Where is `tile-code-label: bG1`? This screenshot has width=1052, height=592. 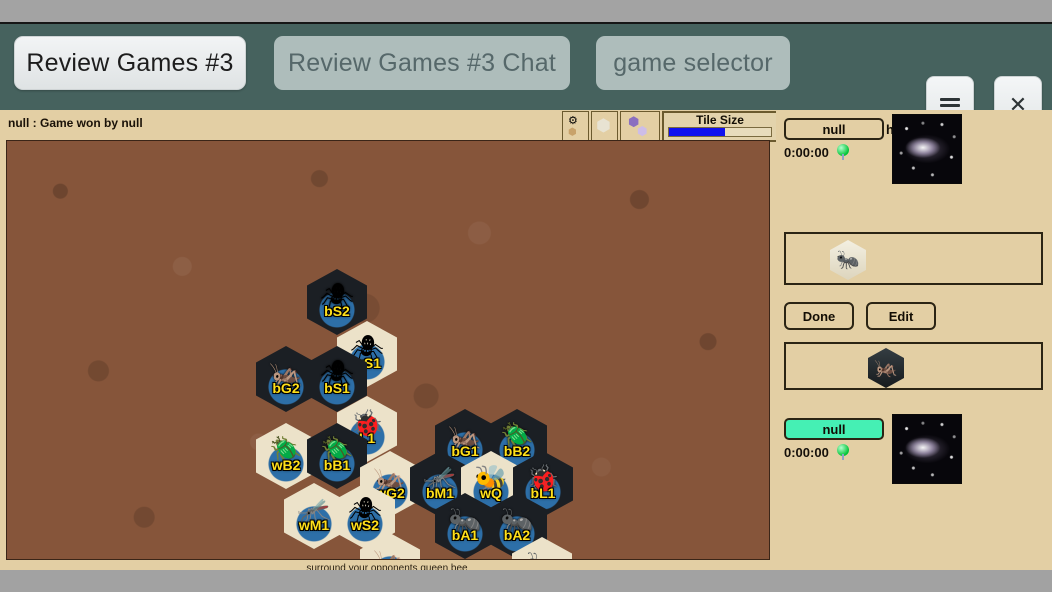 tile-code-label: bG1 is located at coordinates (465, 451).